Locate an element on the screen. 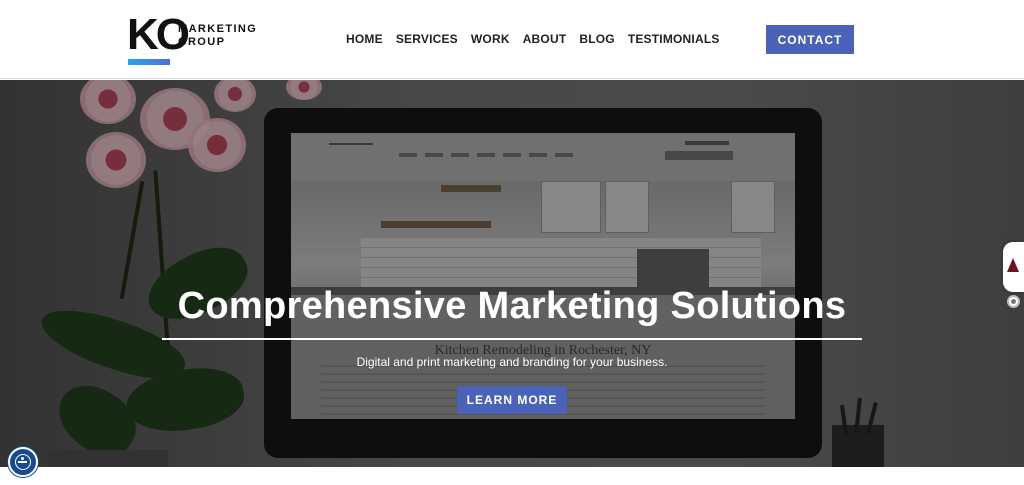 The width and height of the screenshot is (1024, 485). learn-more-button: LEARN MORE is located at coordinates (512, 400).